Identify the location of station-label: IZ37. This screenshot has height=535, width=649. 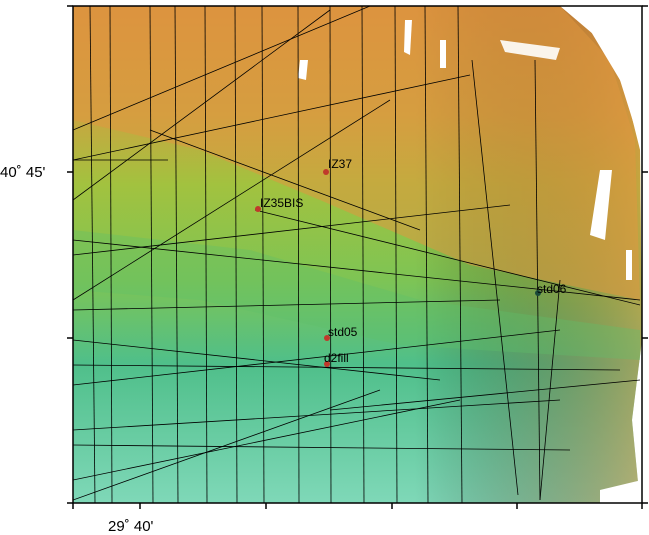
(340, 164).